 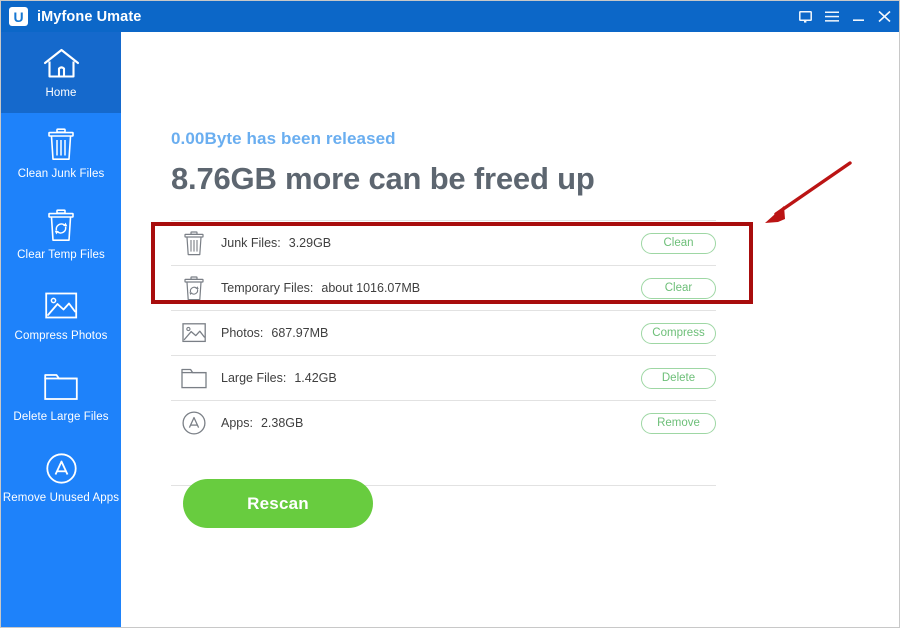 I want to click on remove-button: Remove, so click(x=678, y=423).